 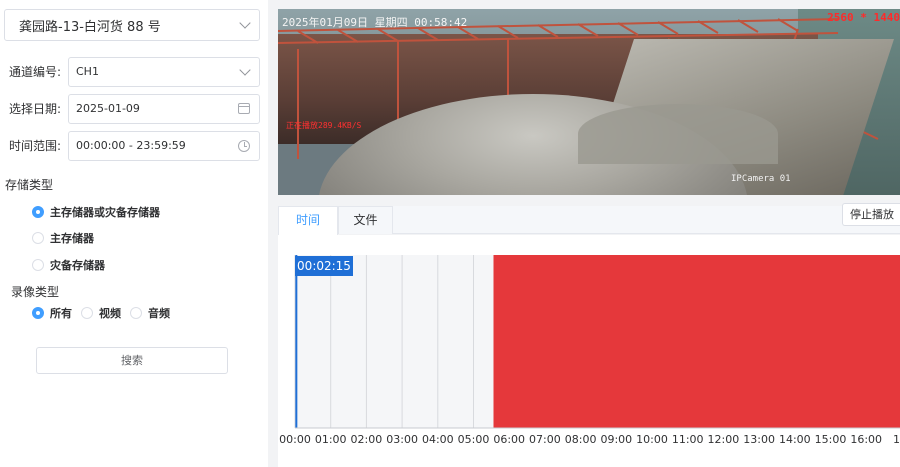 I want to click on storage-radio-label: 主存储器, so click(x=72, y=238).